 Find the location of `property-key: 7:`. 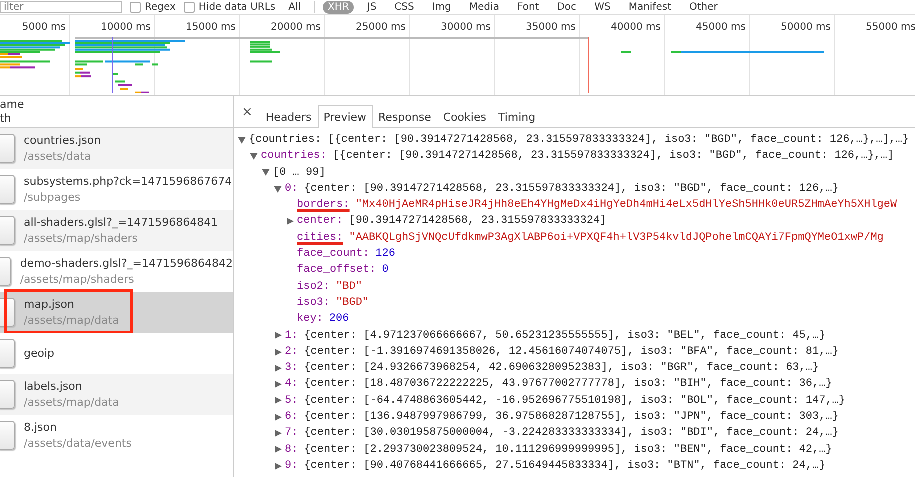

property-key: 7: is located at coordinates (291, 433).